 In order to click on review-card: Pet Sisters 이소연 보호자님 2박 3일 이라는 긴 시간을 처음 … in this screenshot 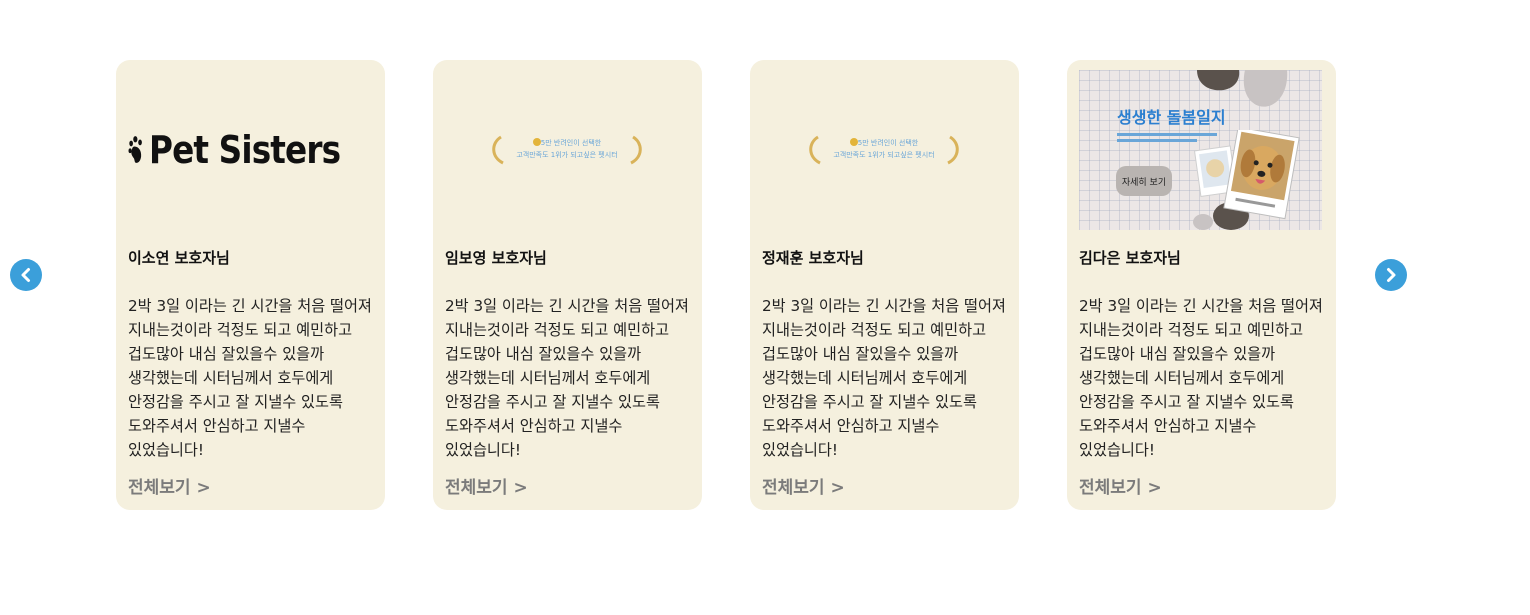, I will do `click(250, 285)`.